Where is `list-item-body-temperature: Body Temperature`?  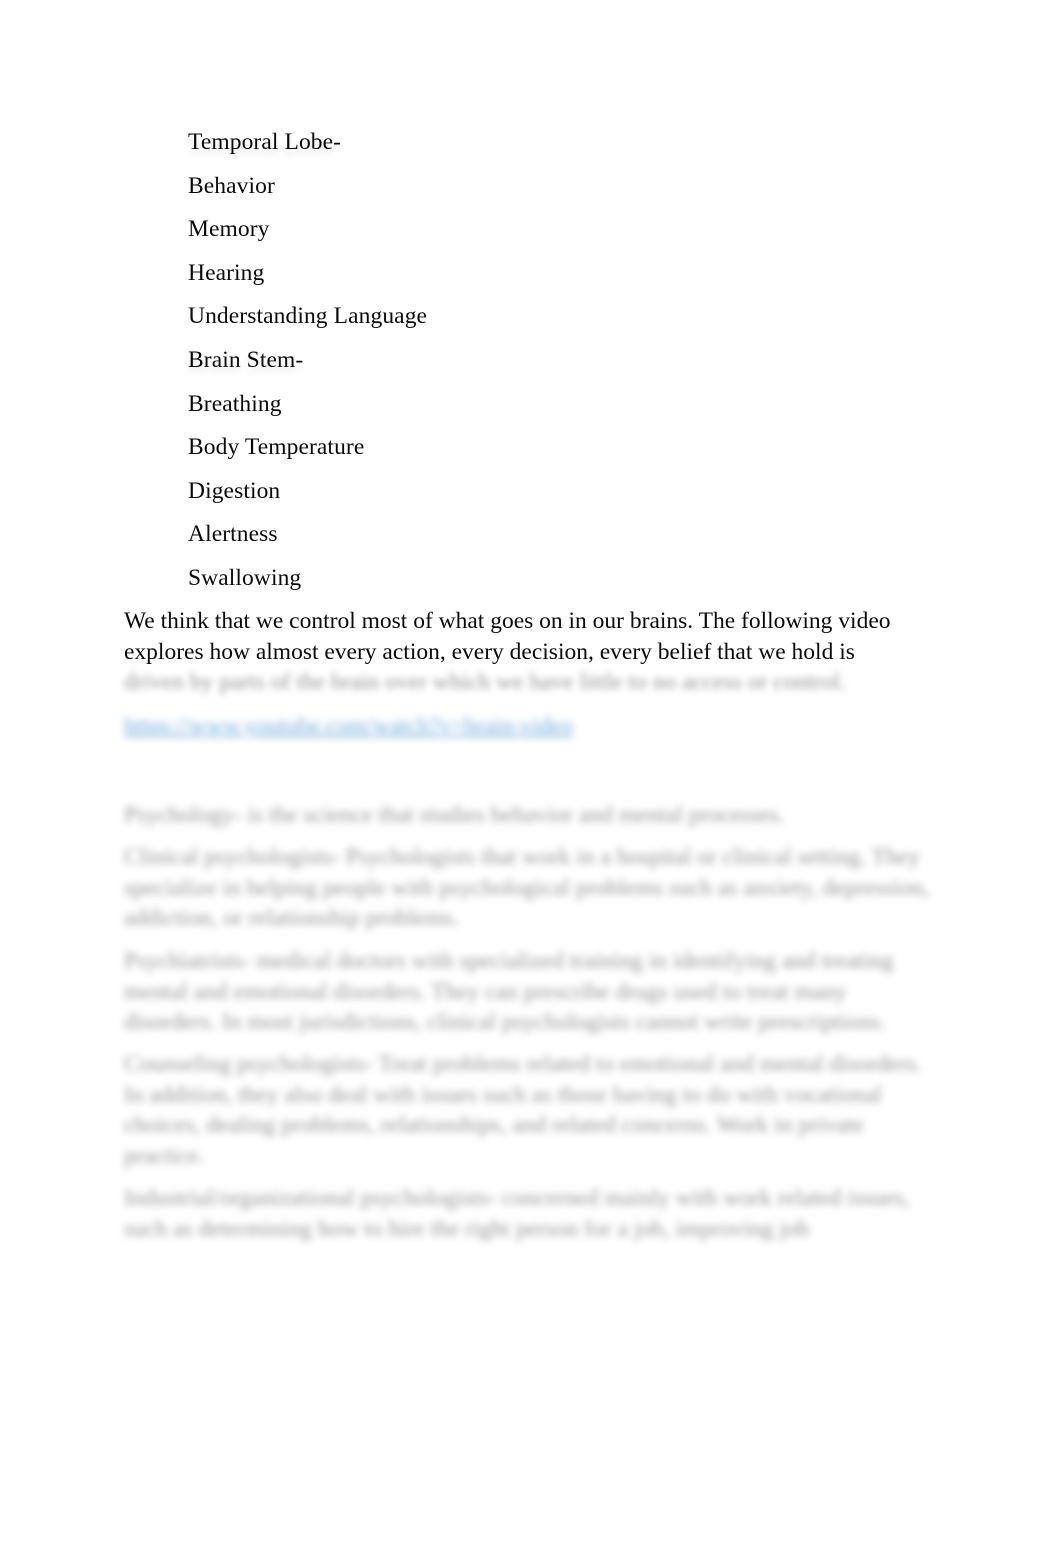 list-item-body-temperature: Body Temperature is located at coordinates (276, 447).